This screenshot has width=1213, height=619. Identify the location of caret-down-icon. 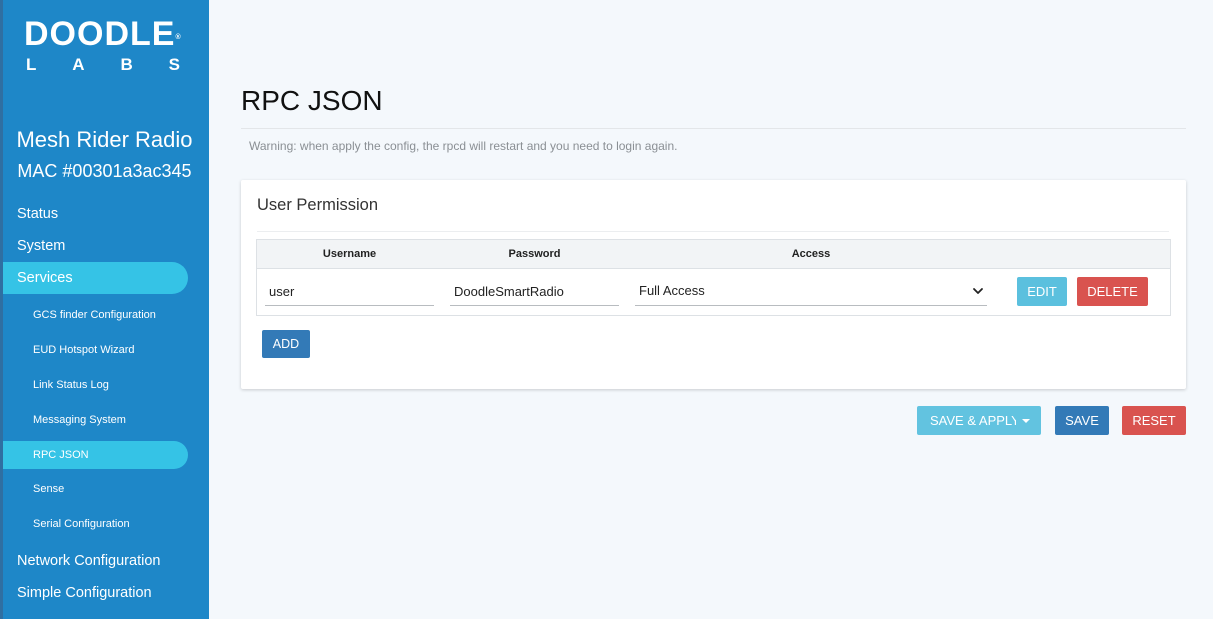
(1026, 421).